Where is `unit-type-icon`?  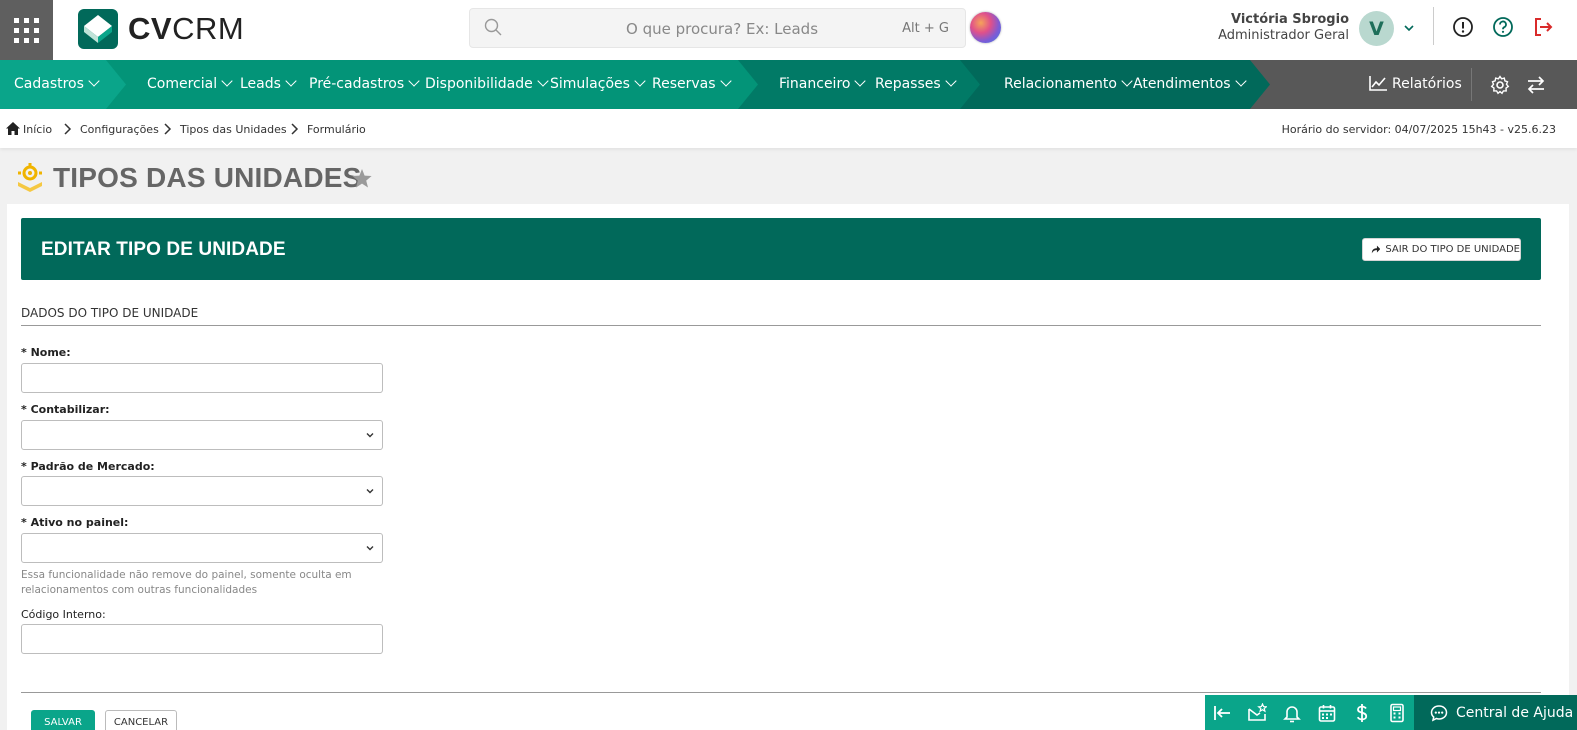
unit-type-icon is located at coordinates (30, 177).